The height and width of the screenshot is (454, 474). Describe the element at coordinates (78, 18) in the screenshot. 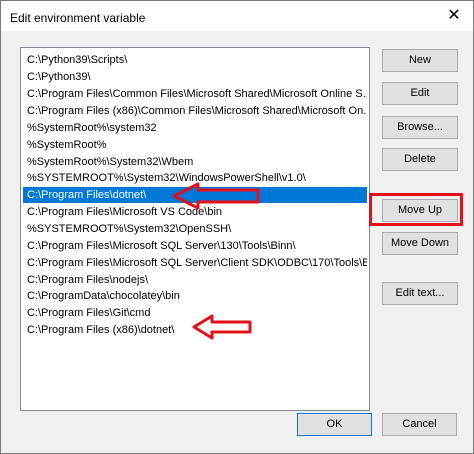

I see `dialog-title: Edit environment variable` at that location.